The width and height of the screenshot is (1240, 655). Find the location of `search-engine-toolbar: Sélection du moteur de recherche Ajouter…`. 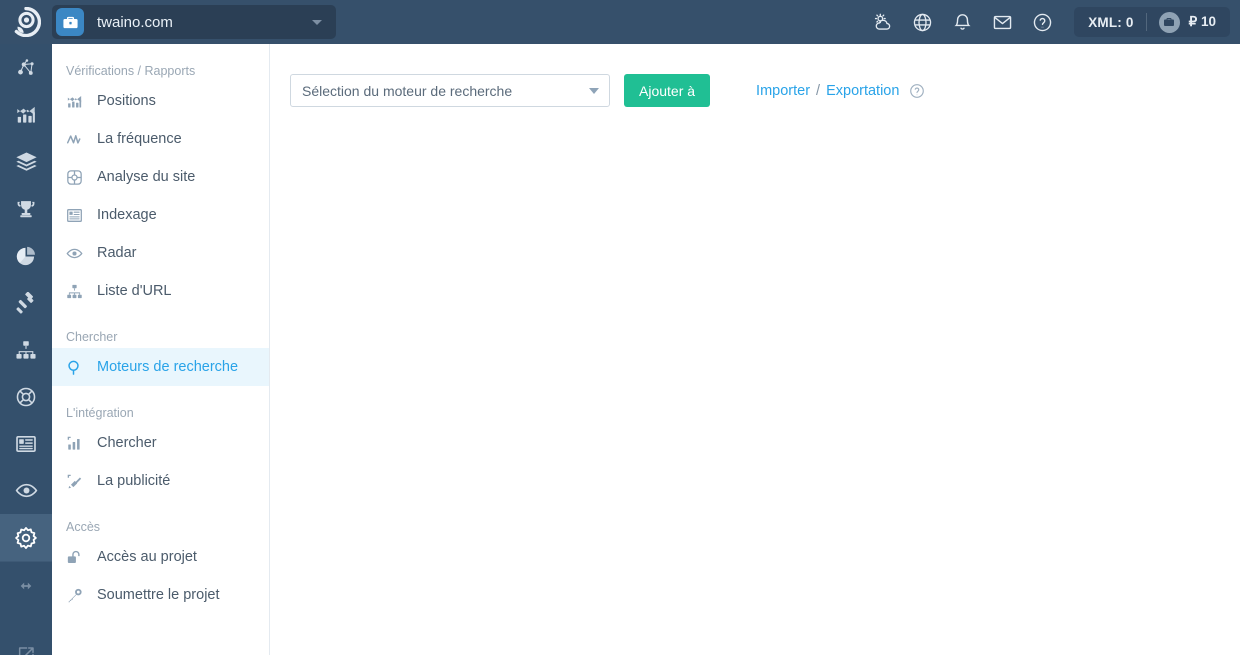

search-engine-toolbar: Sélection du moteur de recherche Ajouter… is located at coordinates (755, 75).